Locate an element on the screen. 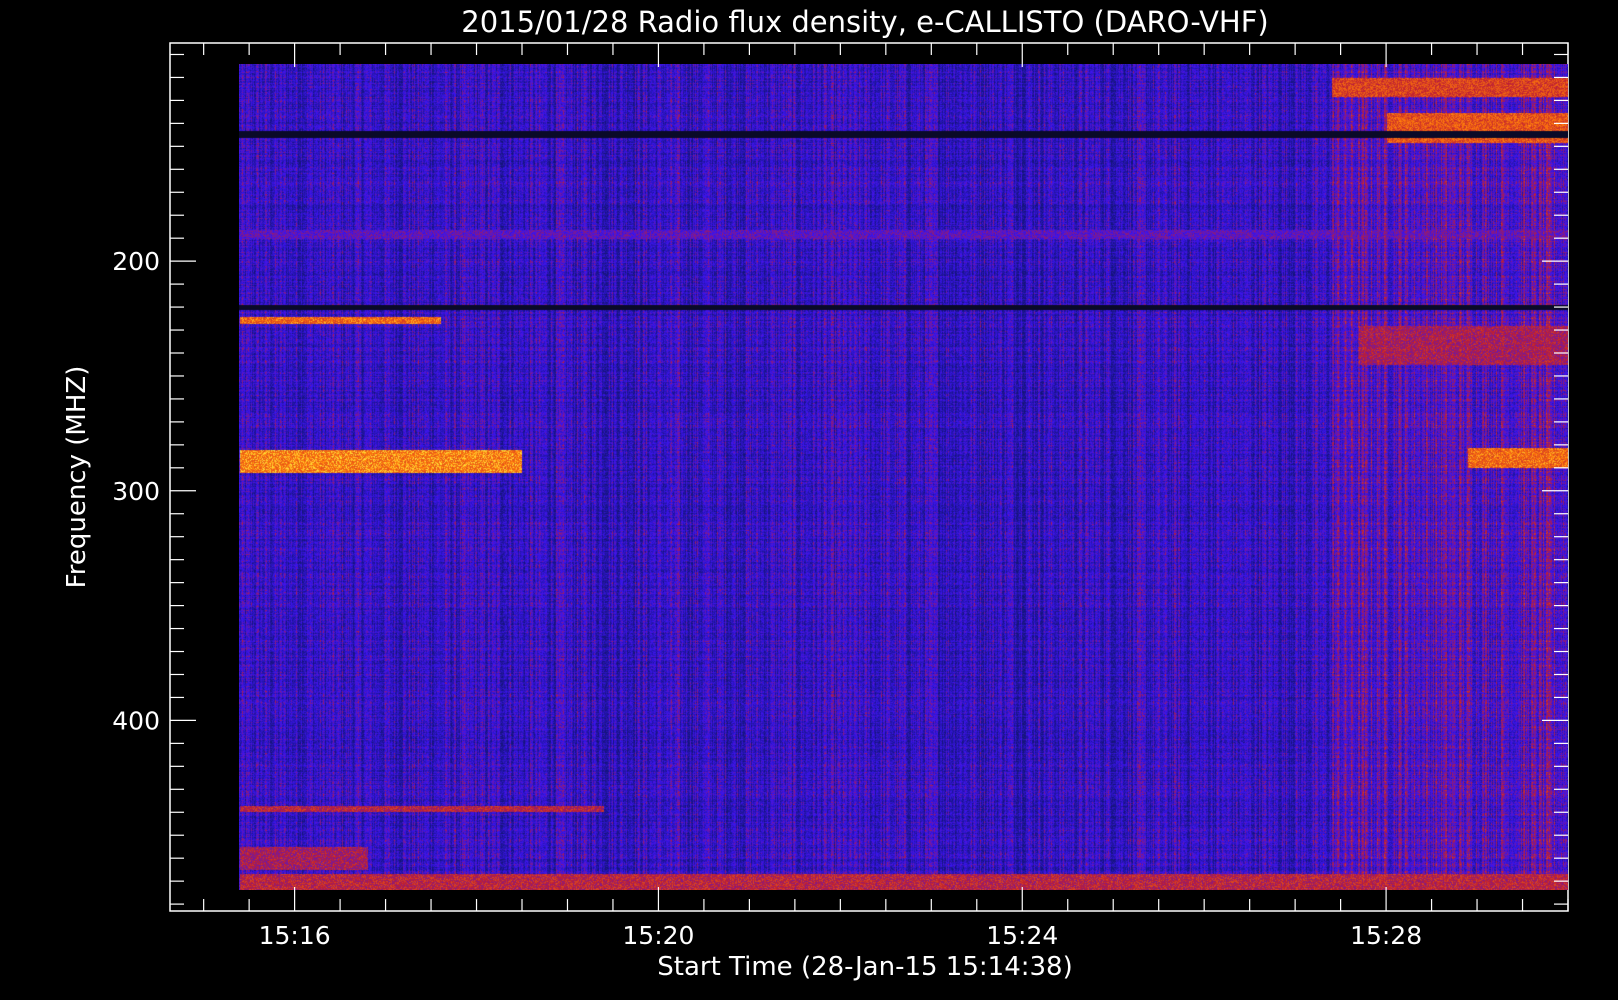 This screenshot has width=1618, height=1000. x-tick-label: 15:24 is located at coordinates (1022, 935).